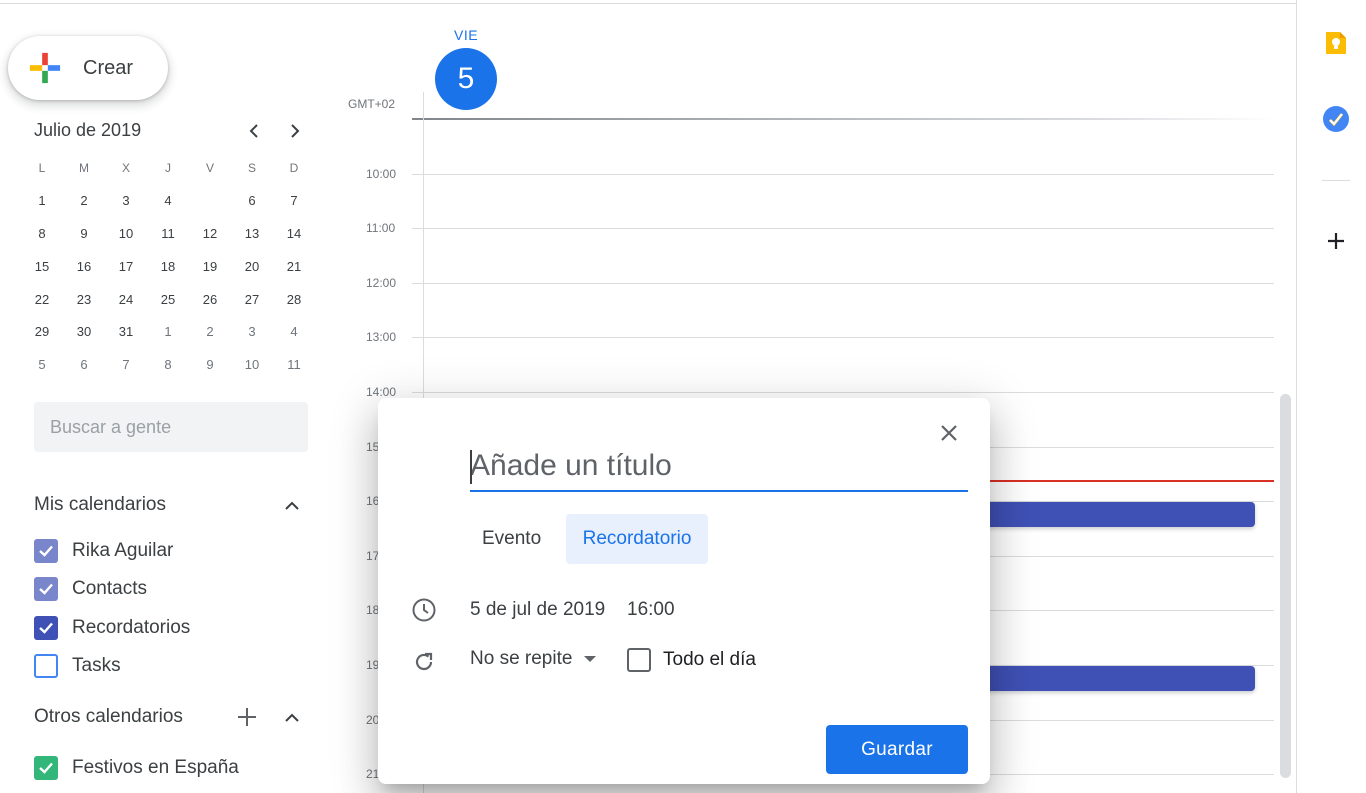 Image resolution: width=1366 pixels, height=793 pixels. What do you see at coordinates (466, 79) in the screenshot?
I see `day-number: 5` at bounding box center [466, 79].